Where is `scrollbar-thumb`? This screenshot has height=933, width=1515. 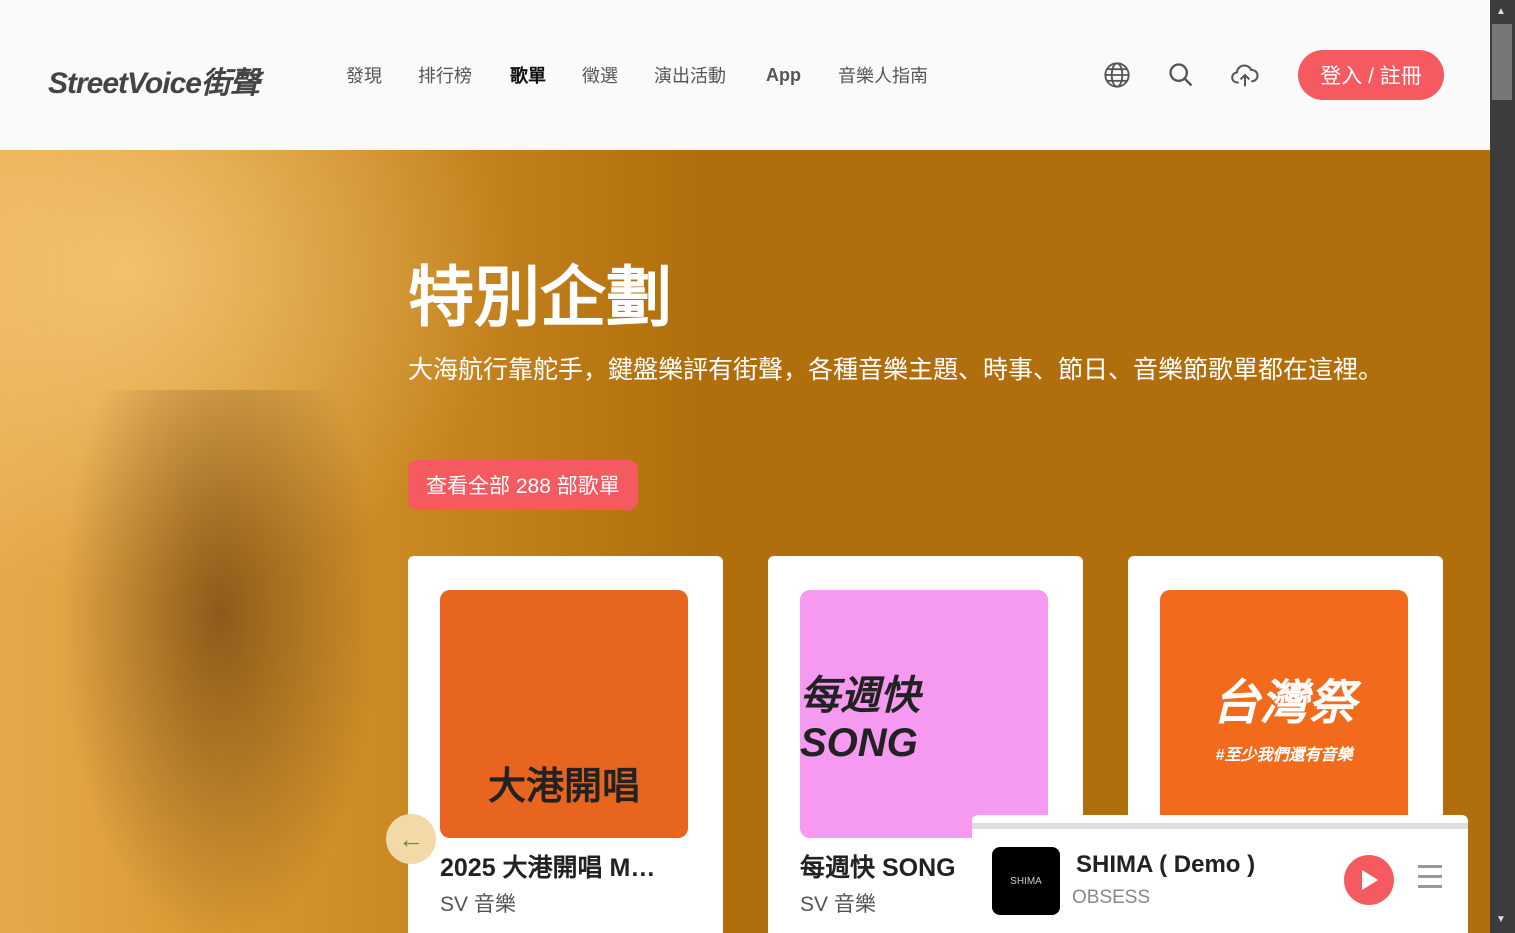
scrollbar-thumb is located at coordinates (1502, 62).